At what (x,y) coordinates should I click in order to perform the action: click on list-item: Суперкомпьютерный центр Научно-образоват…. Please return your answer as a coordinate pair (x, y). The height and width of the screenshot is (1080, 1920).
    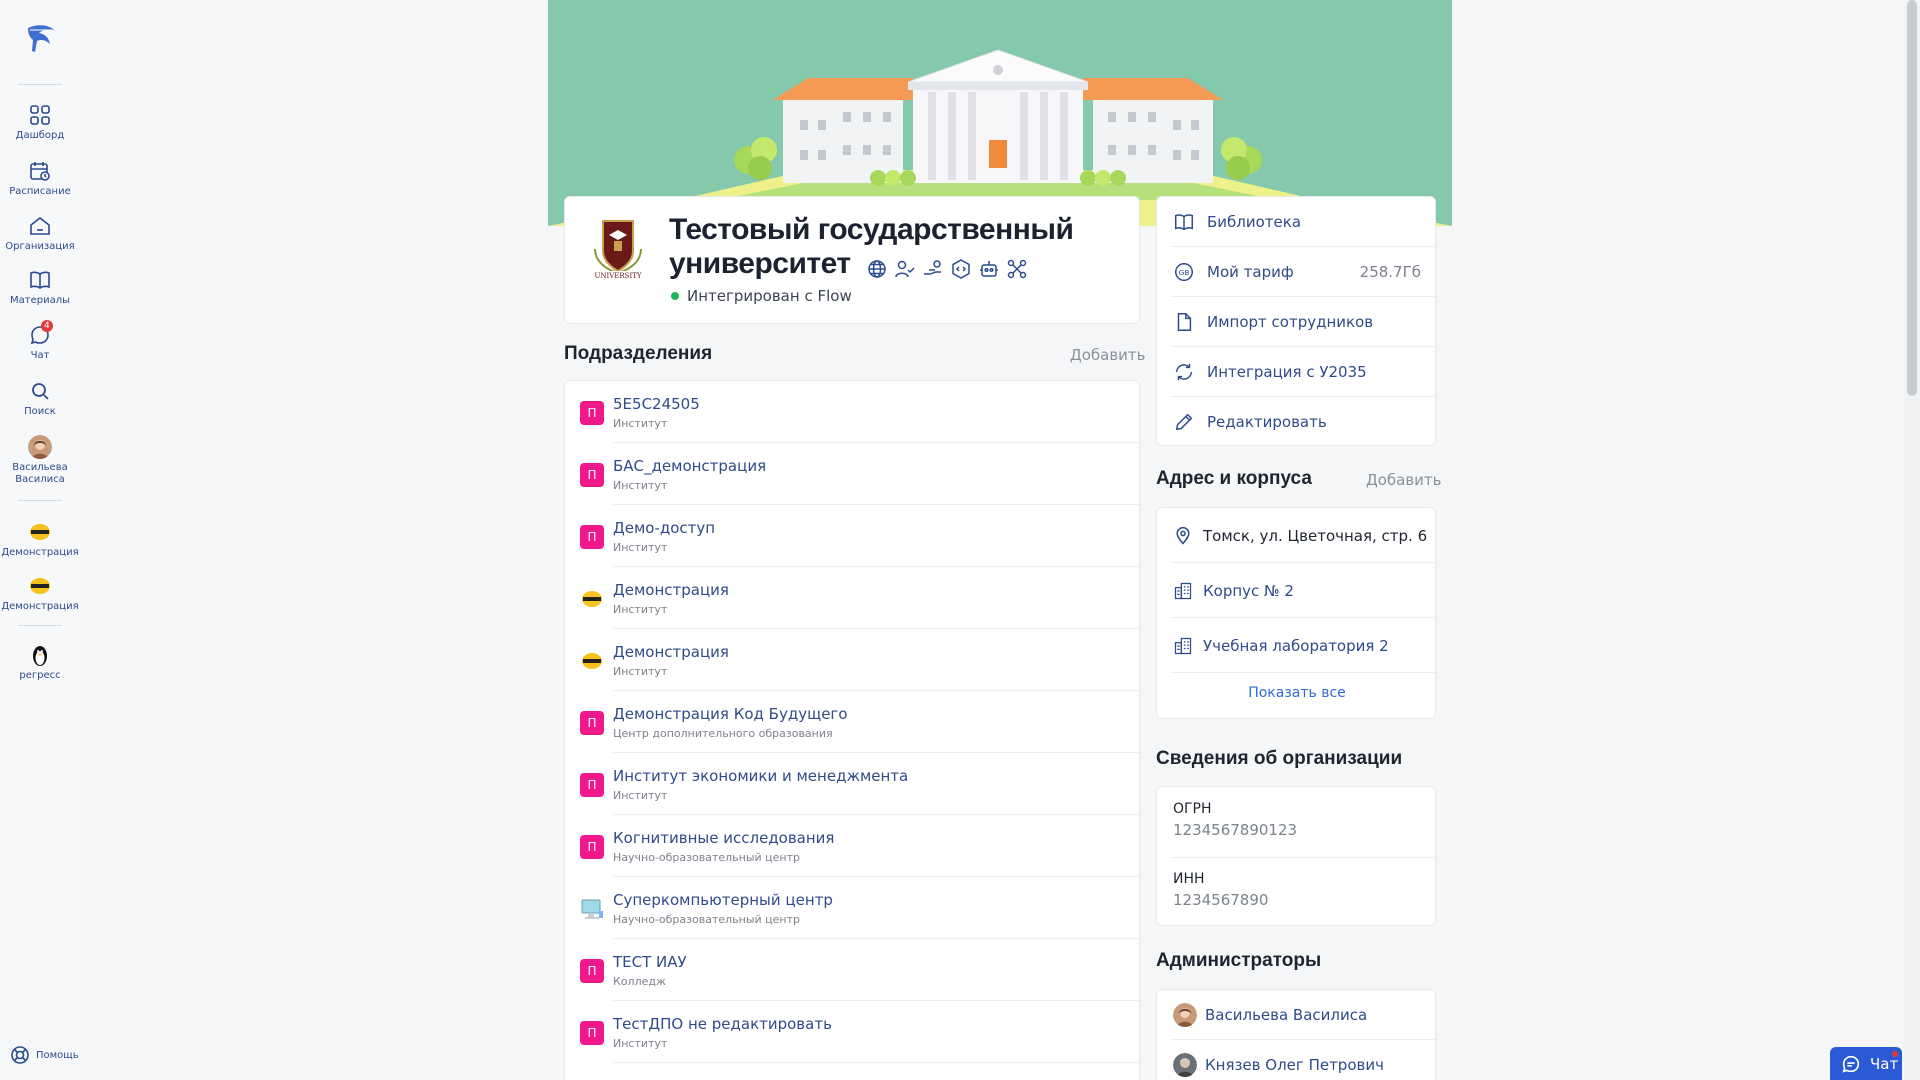
    Looking at the image, I should click on (852, 908).